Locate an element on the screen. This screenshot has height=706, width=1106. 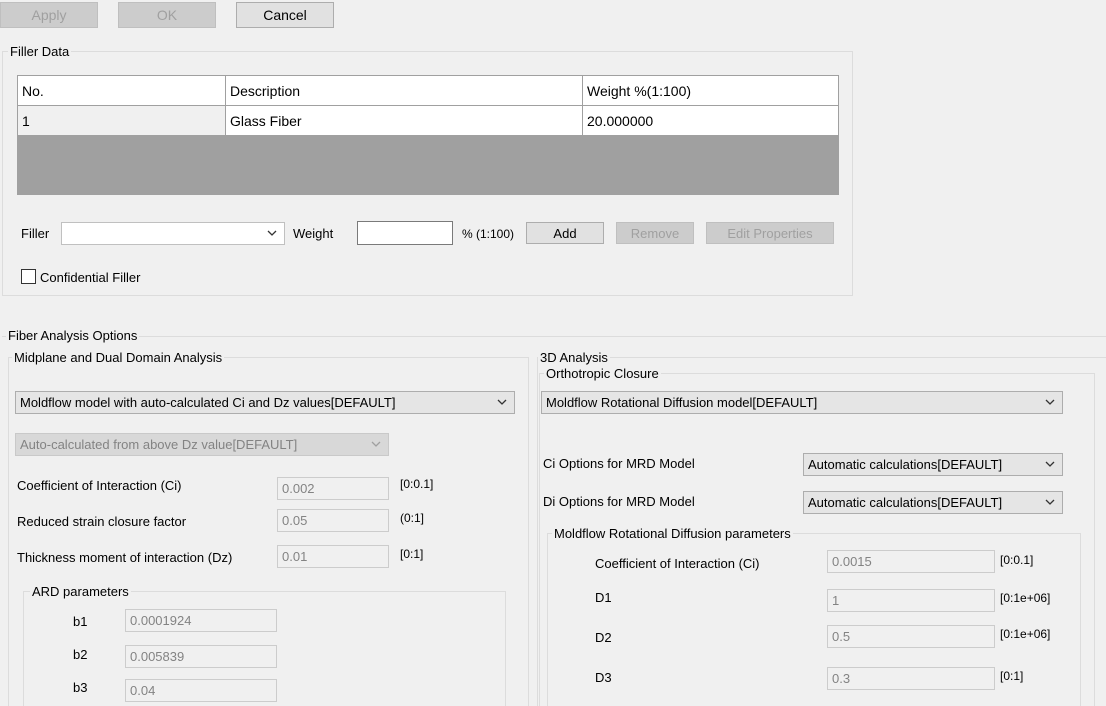
rsc-input: 0.05 is located at coordinates (333, 520).